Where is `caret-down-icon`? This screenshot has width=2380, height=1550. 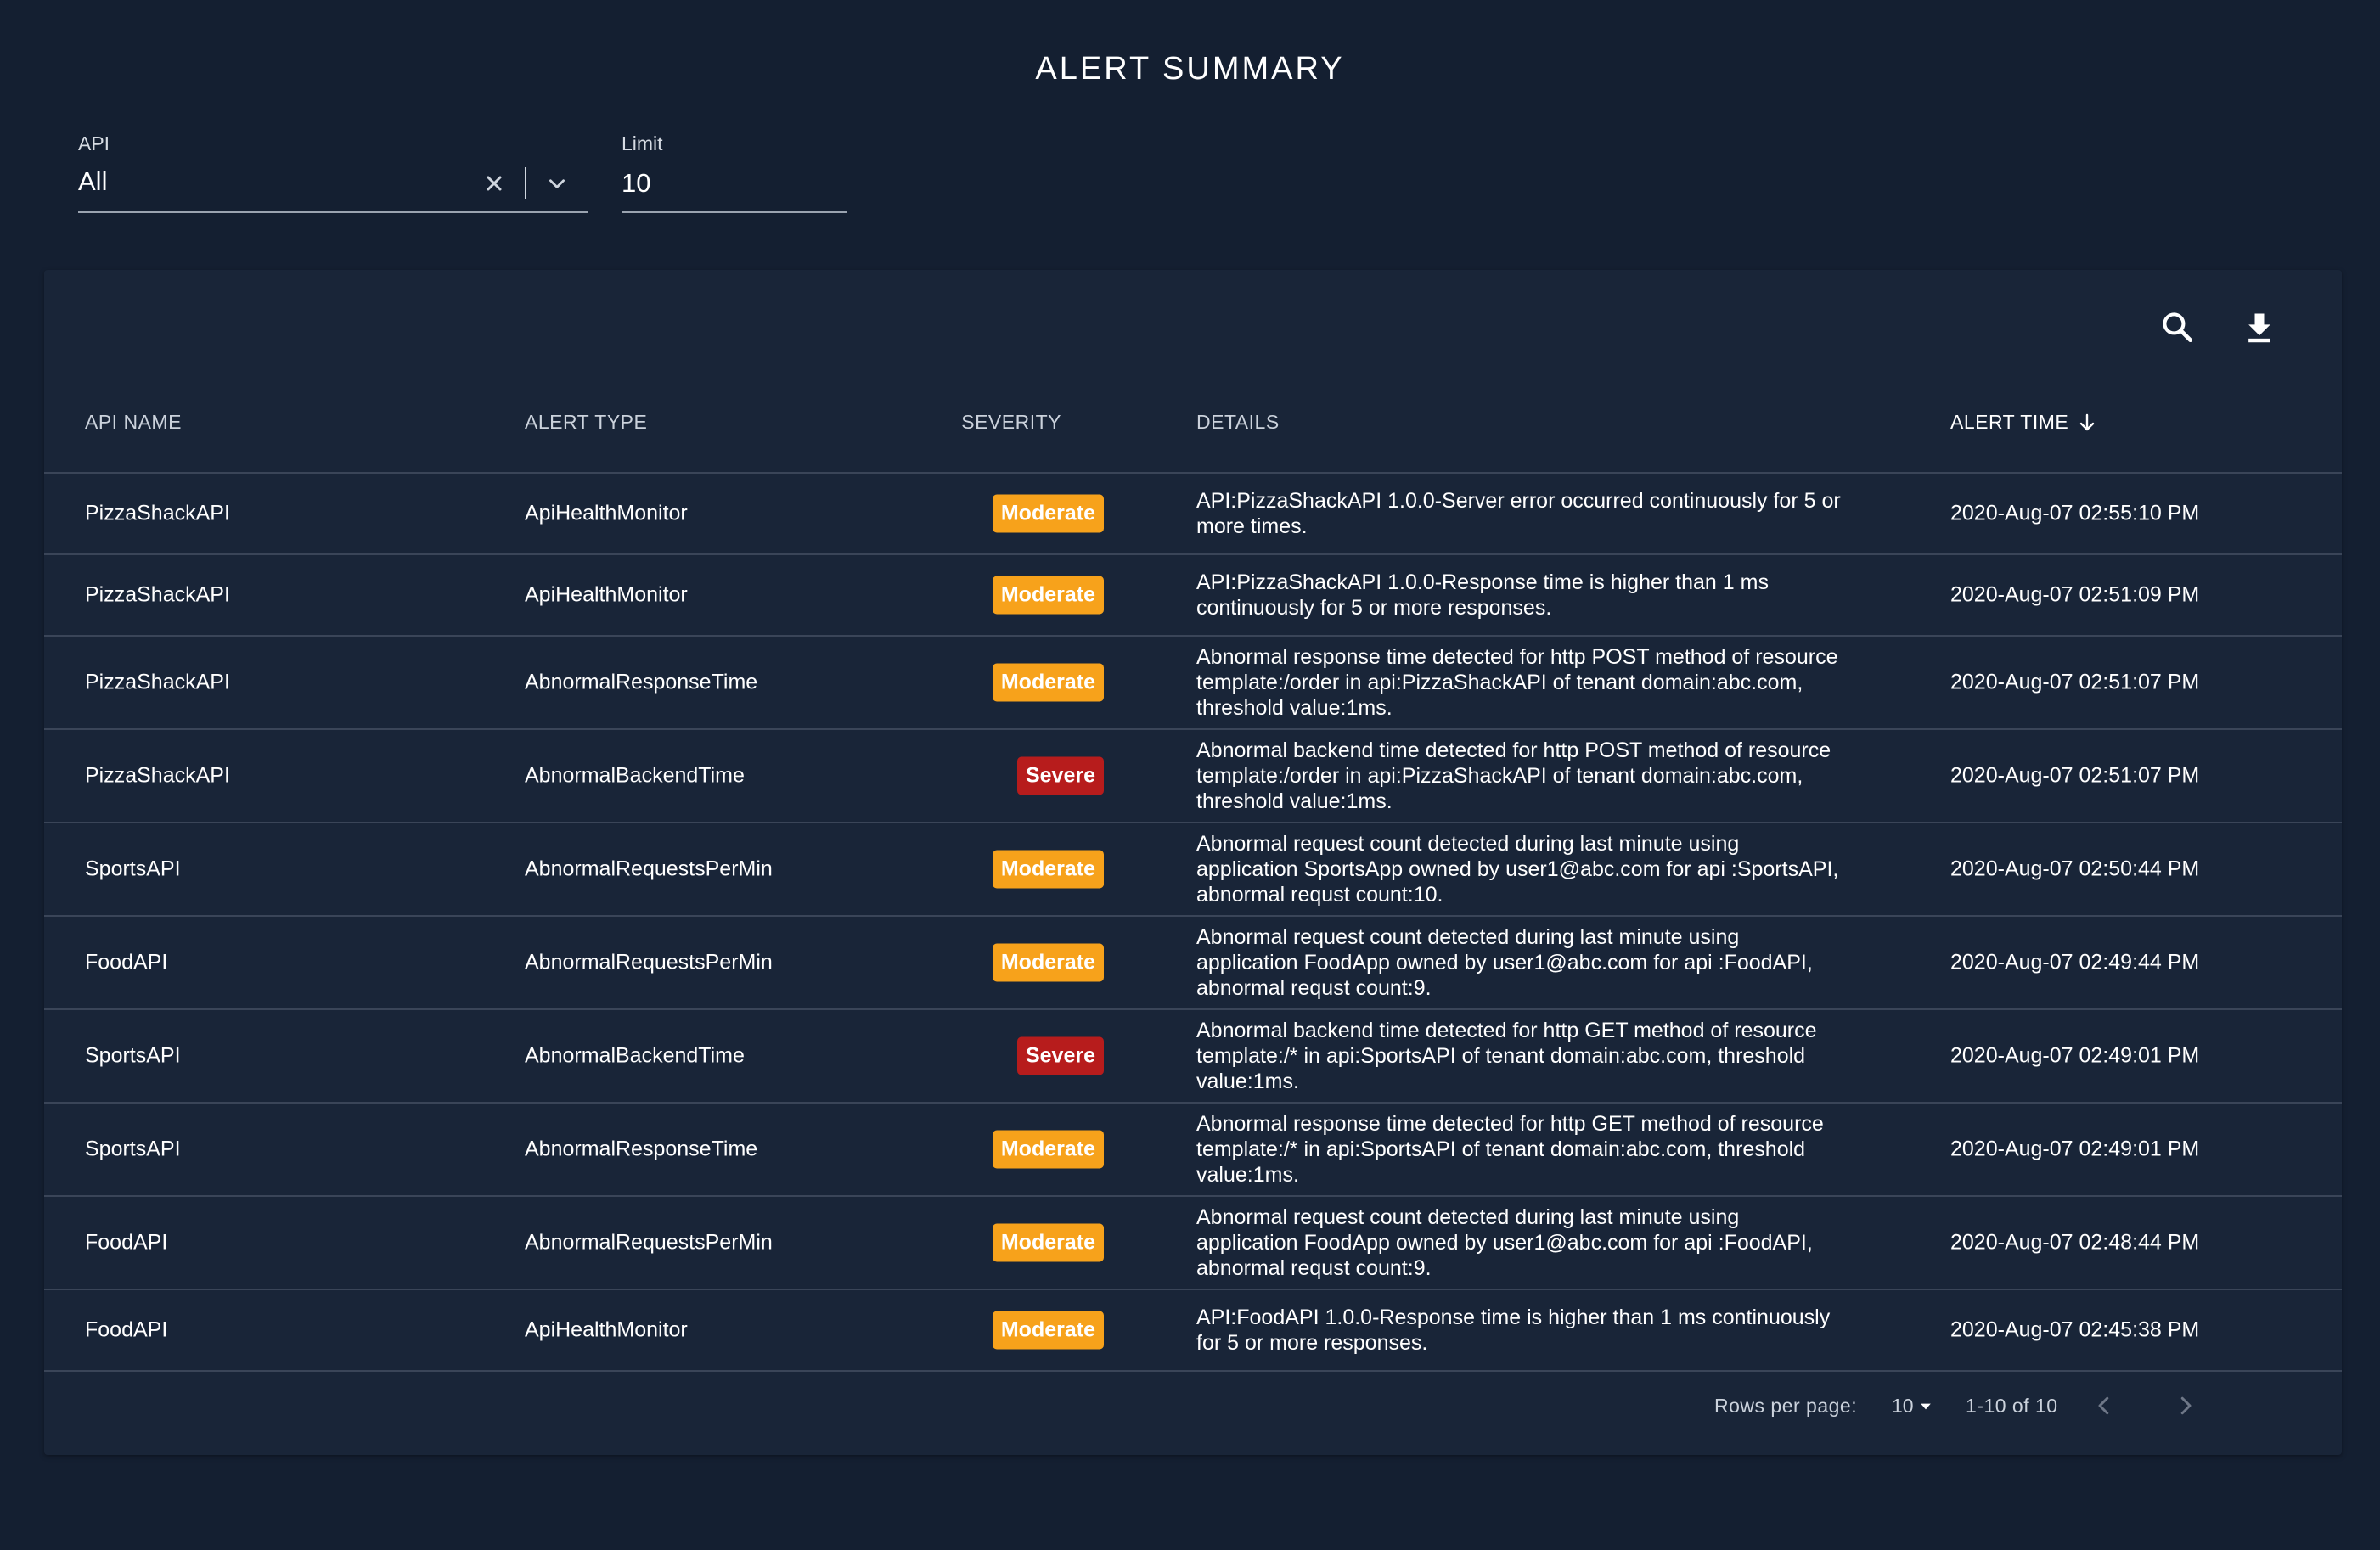 caret-down-icon is located at coordinates (1926, 1406).